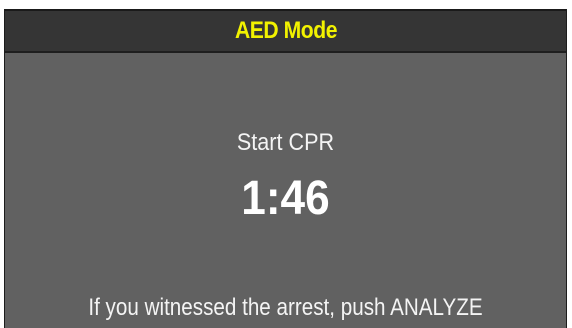 This screenshot has width=572, height=328. What do you see at coordinates (285, 142) in the screenshot?
I see `cpr-prompt: Start CPR` at bounding box center [285, 142].